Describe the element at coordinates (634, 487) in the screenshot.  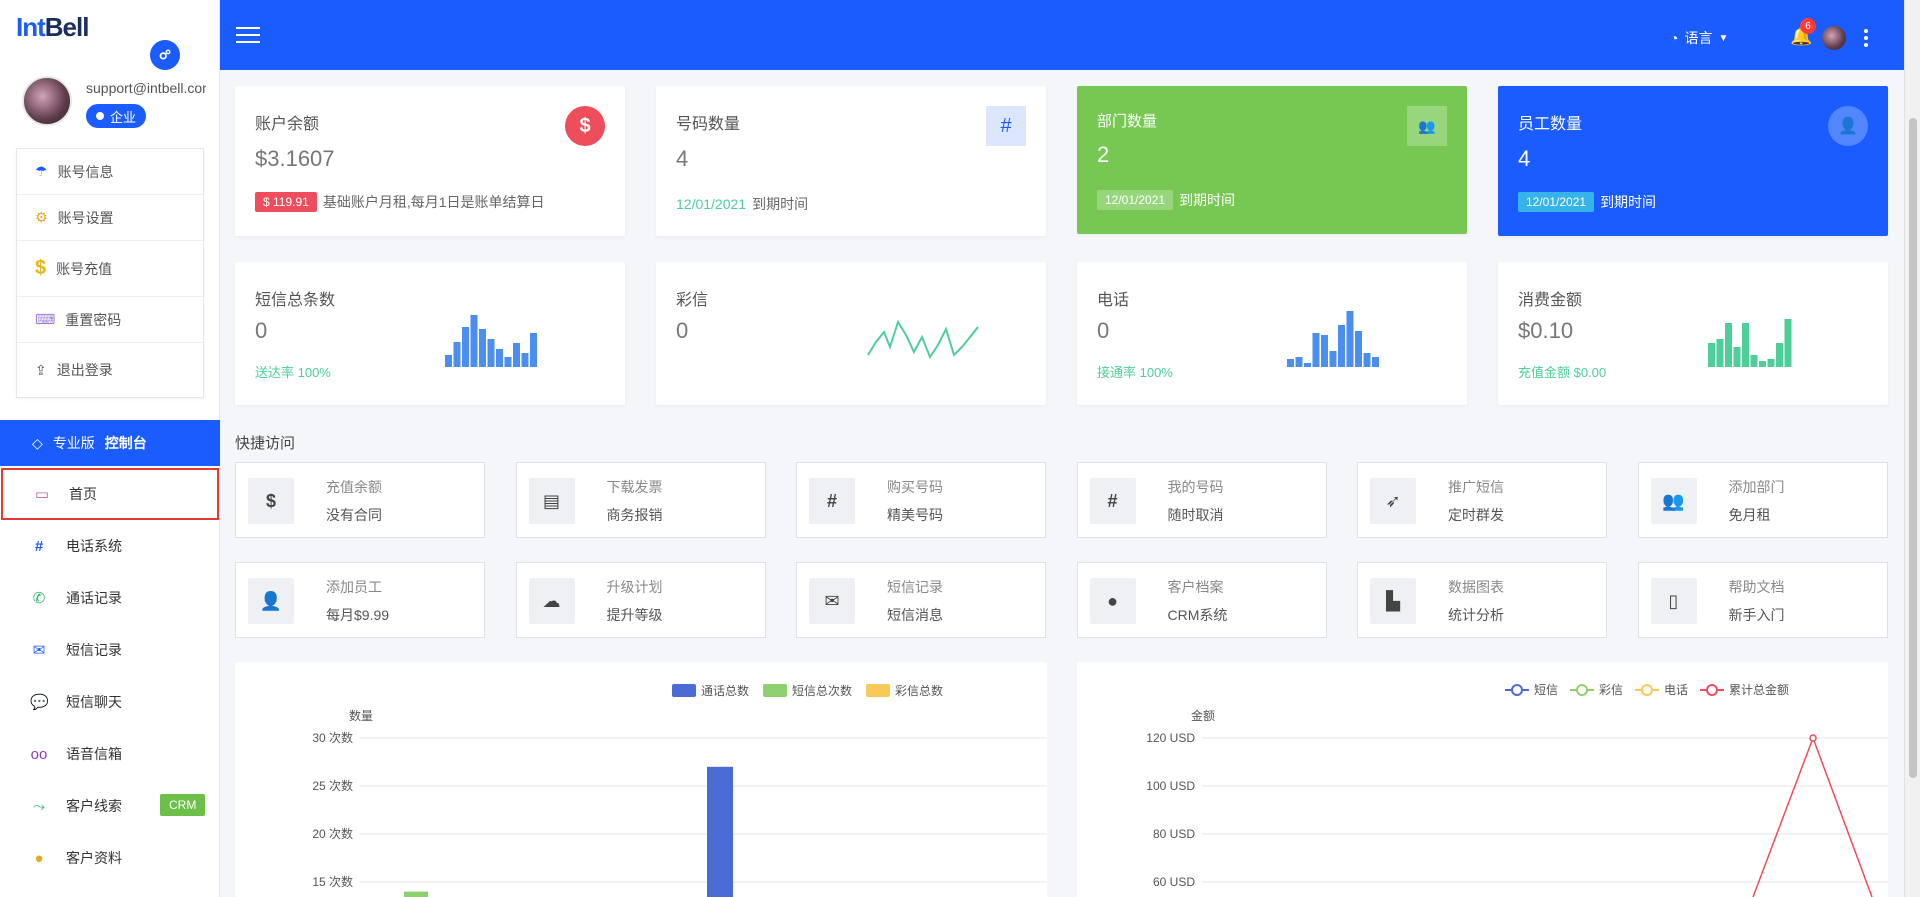
I see `quick-access-label: 下载发票` at that location.